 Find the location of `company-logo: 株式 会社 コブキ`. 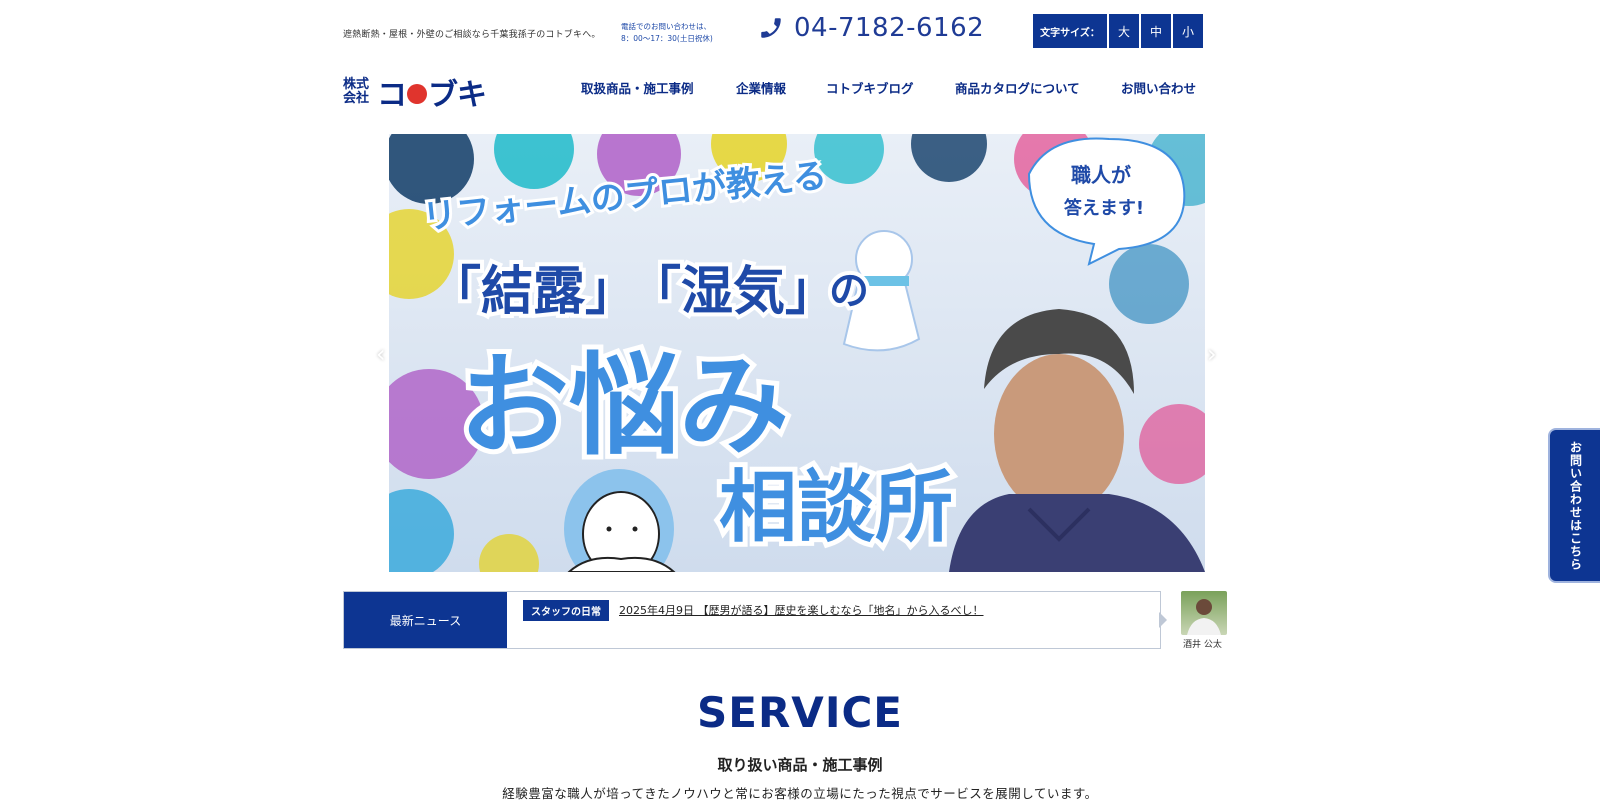

company-logo: 株式 会社 コブキ is located at coordinates (415, 92).